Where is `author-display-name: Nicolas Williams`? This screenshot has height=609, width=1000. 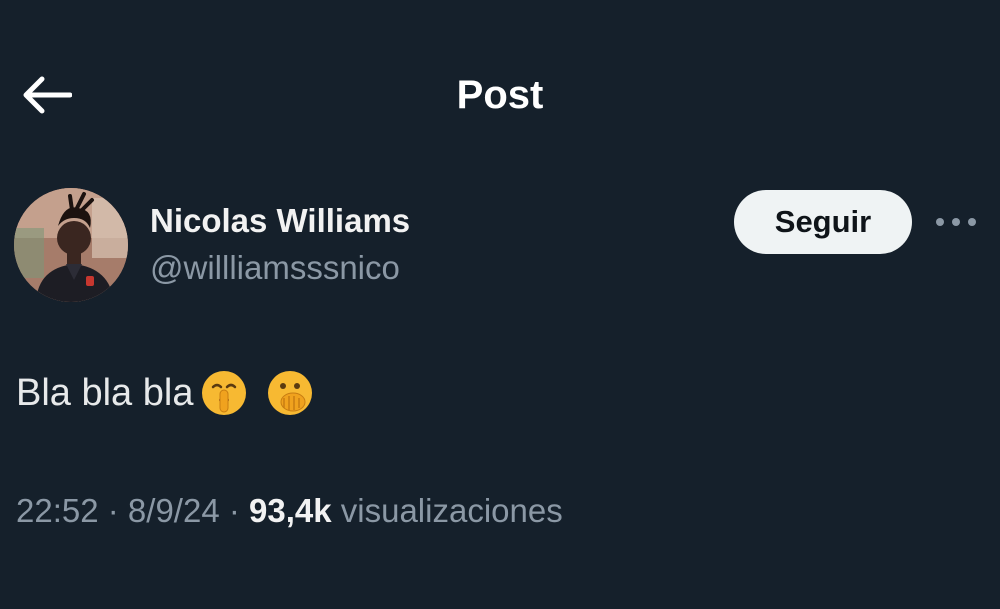
author-display-name: Nicolas Williams is located at coordinates (280, 221).